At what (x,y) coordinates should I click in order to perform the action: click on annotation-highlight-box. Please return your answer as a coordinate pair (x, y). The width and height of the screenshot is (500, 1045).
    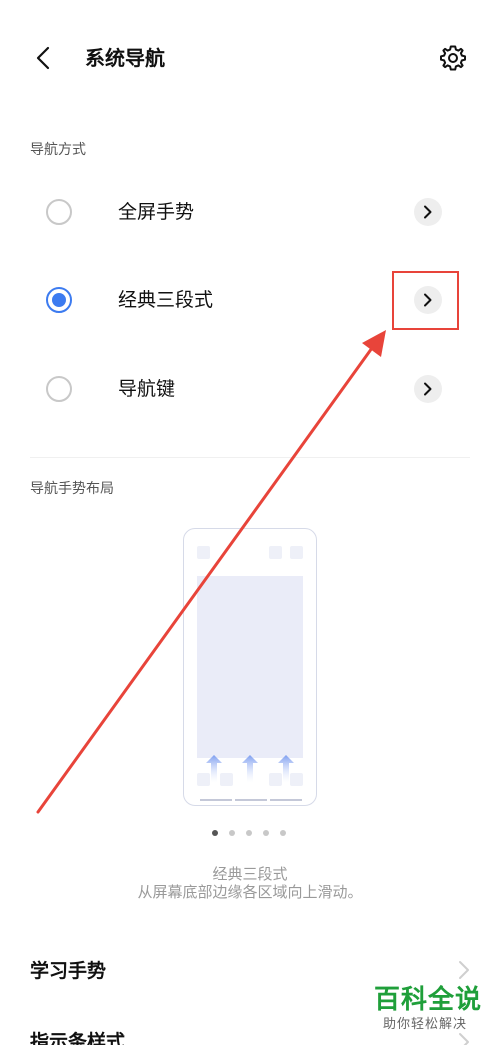
    Looking at the image, I should click on (425, 300).